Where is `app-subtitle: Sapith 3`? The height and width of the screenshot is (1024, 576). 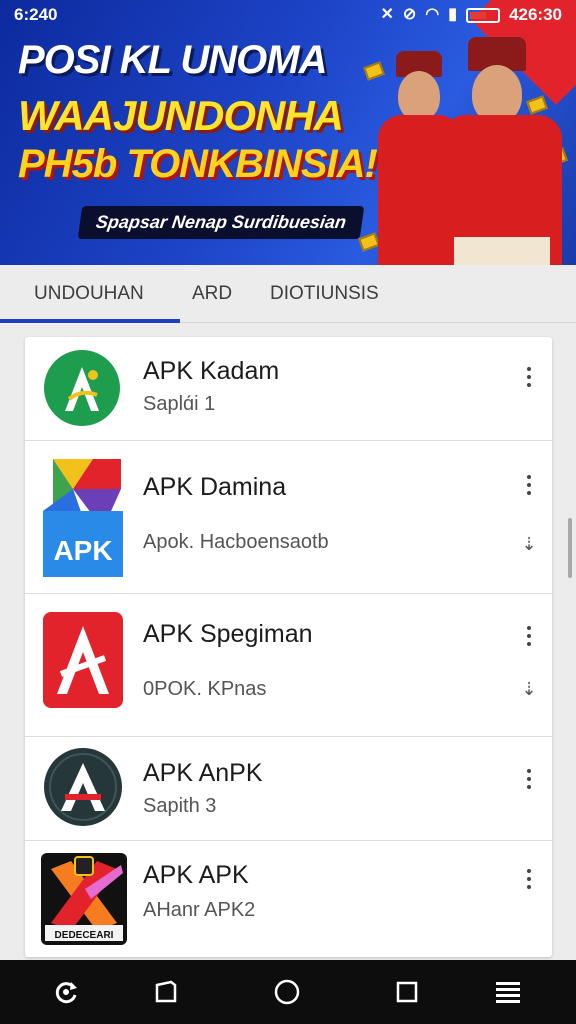
app-subtitle: Sapith 3 is located at coordinates (180, 806).